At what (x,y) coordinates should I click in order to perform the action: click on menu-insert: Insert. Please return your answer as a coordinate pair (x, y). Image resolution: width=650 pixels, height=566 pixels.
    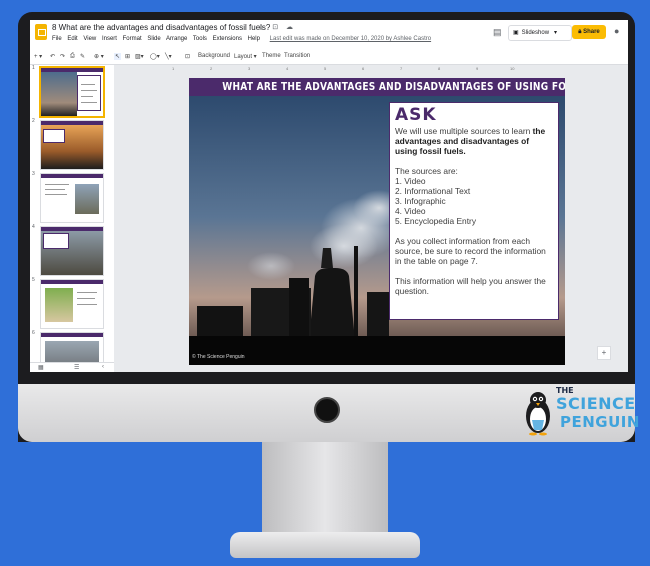
    Looking at the image, I should click on (109, 39).